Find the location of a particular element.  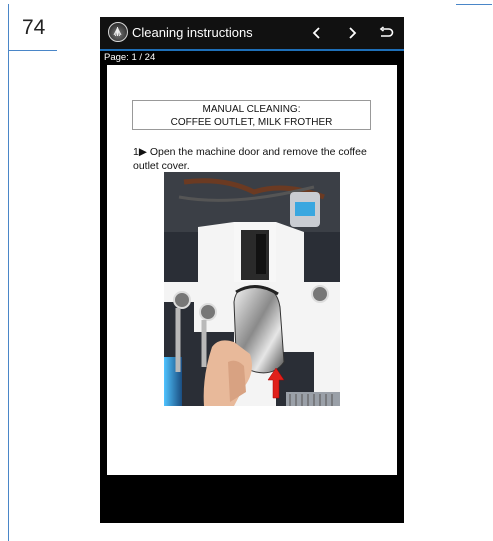

back-button is located at coordinates (386, 33).